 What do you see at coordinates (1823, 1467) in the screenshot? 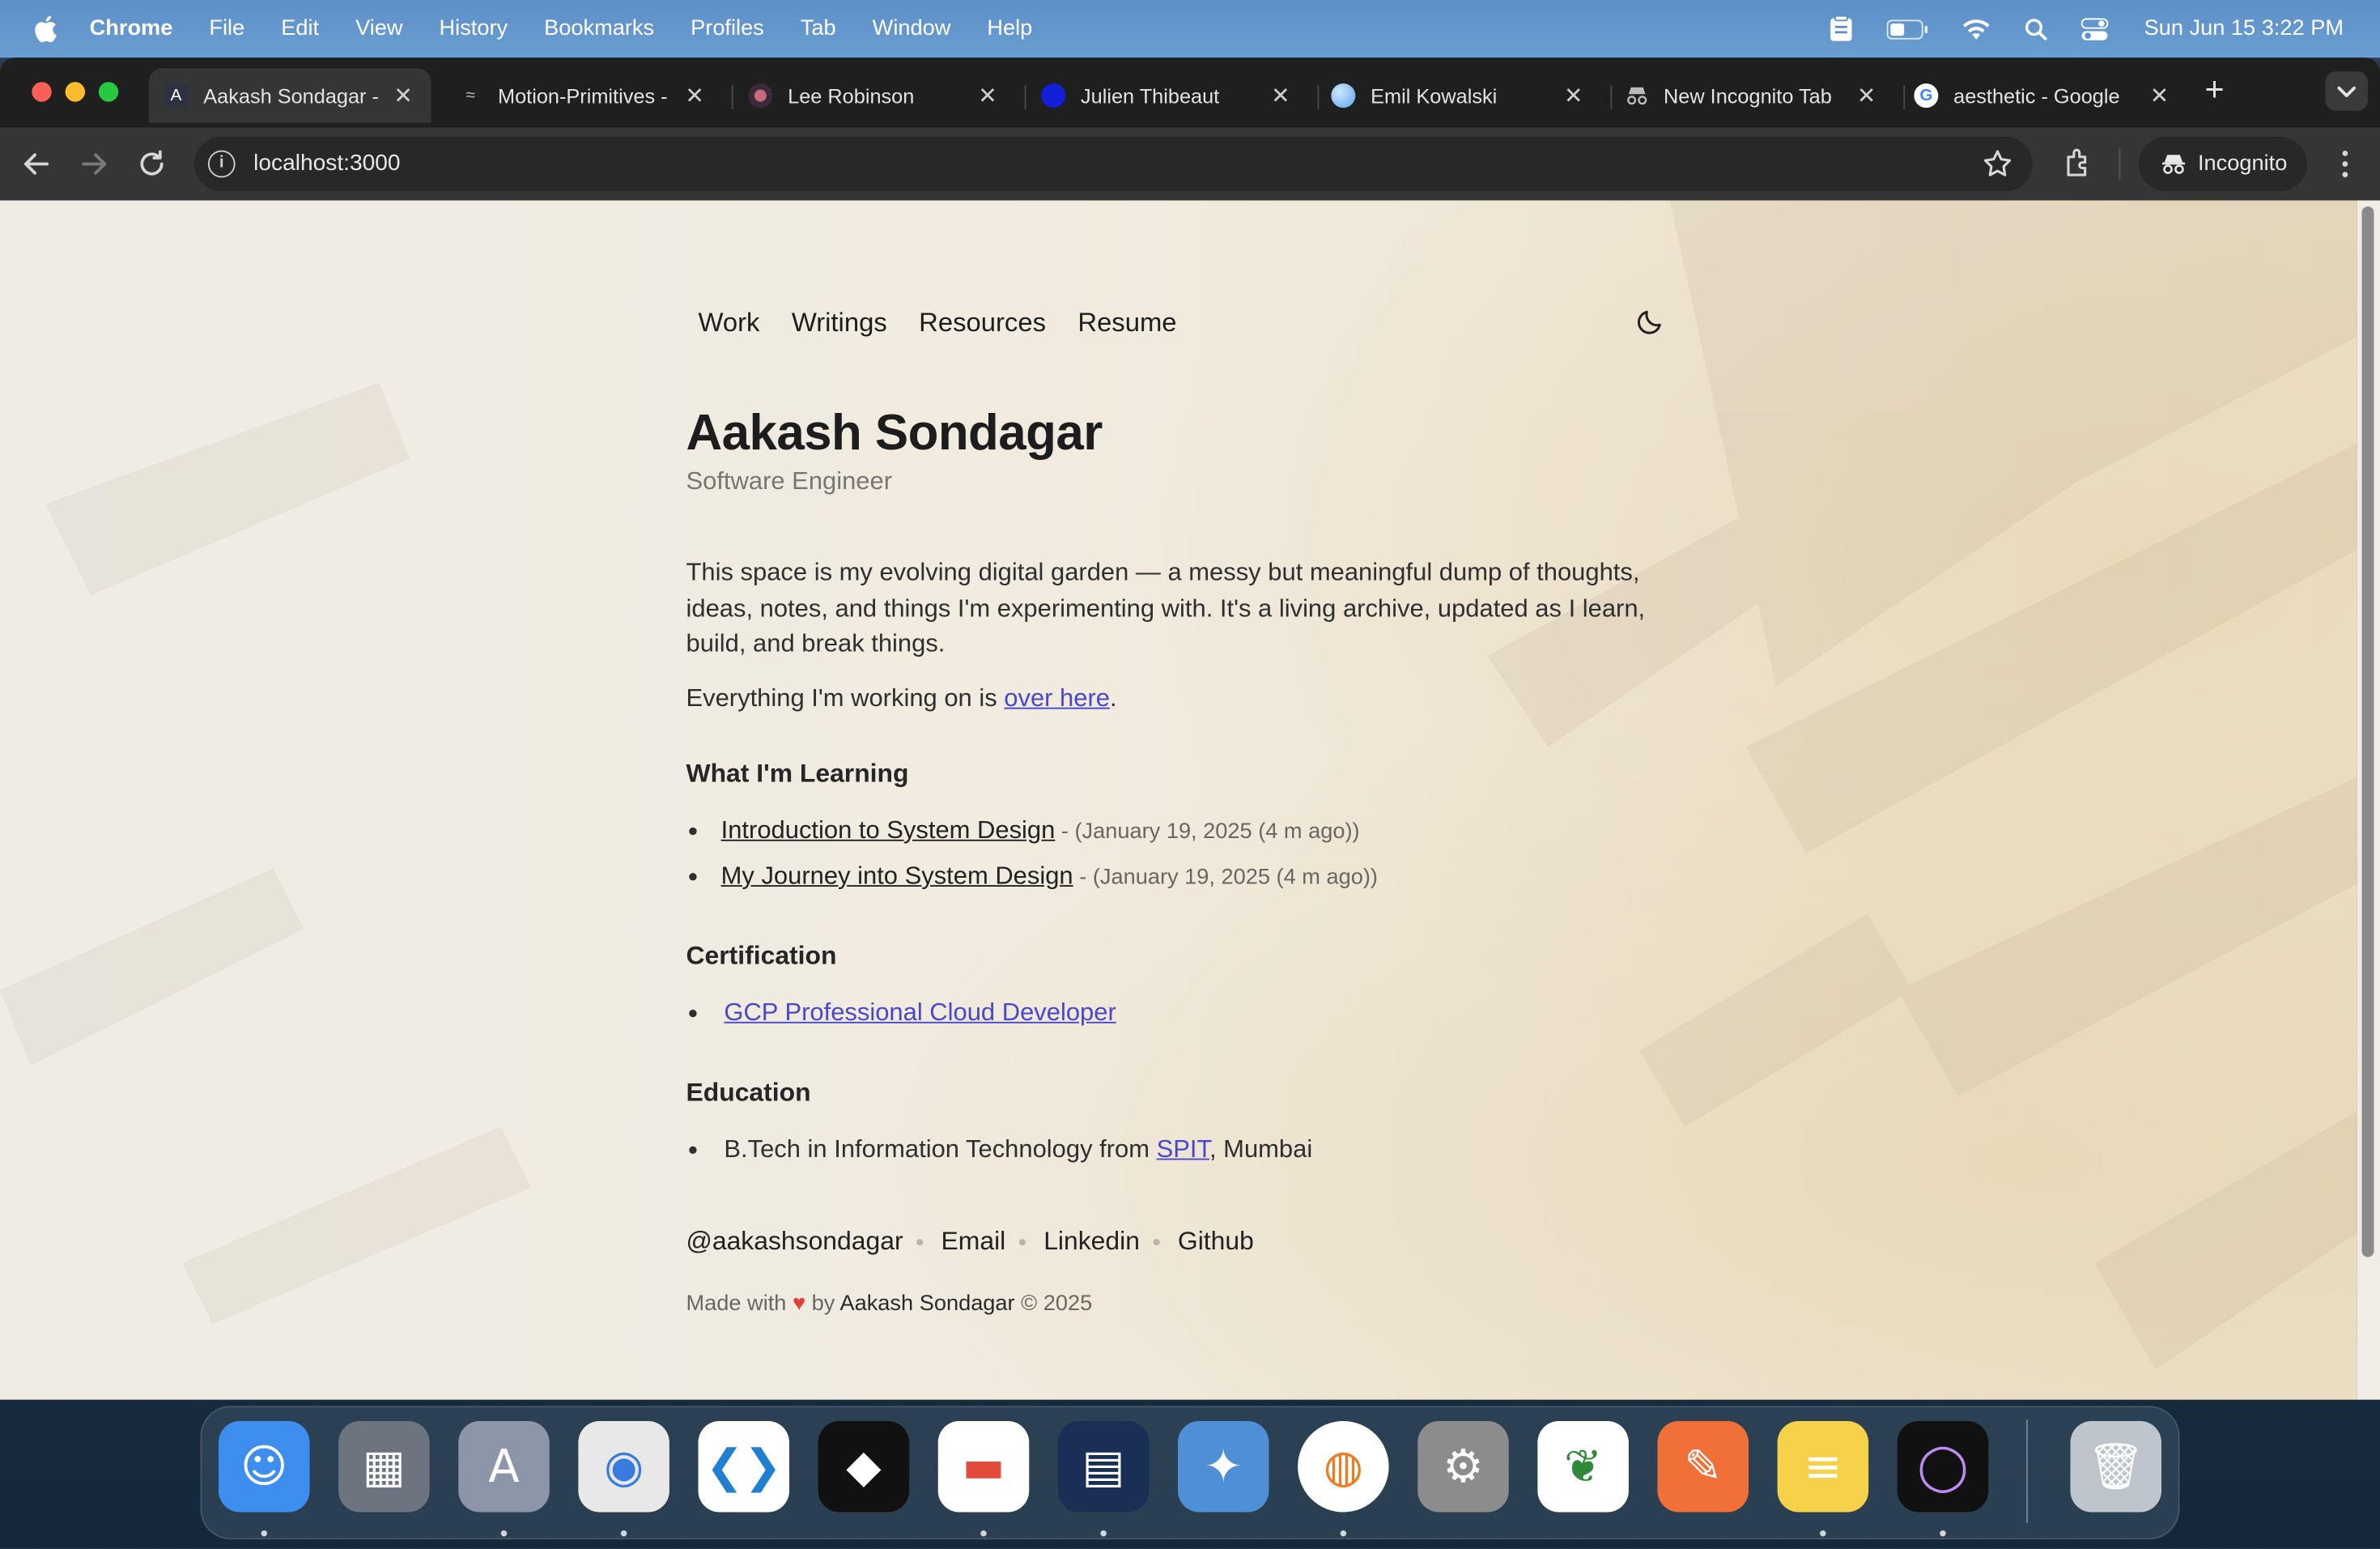
I see `notes-icon: ≡` at bounding box center [1823, 1467].